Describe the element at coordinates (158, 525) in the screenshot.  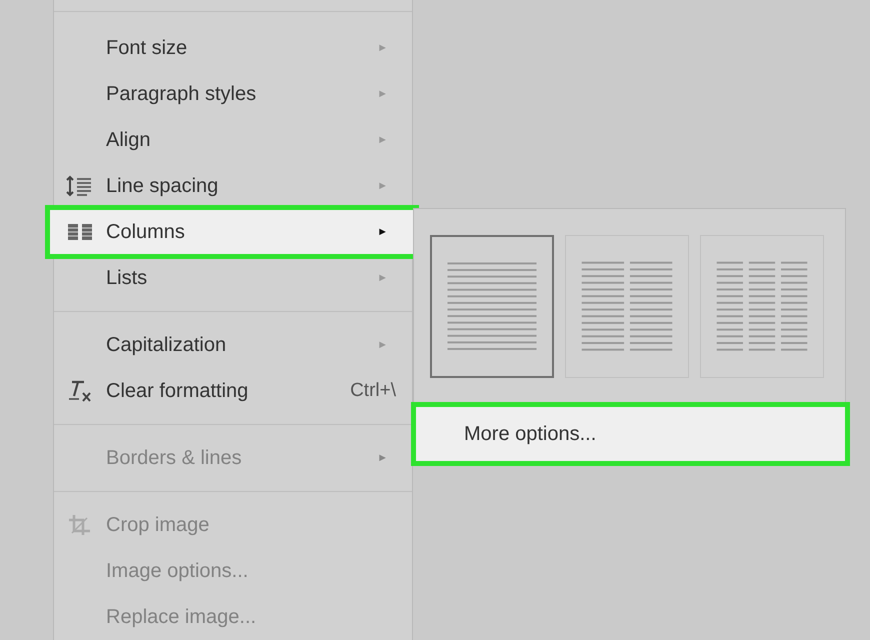
I see `menu-item-label: Crop image` at that location.